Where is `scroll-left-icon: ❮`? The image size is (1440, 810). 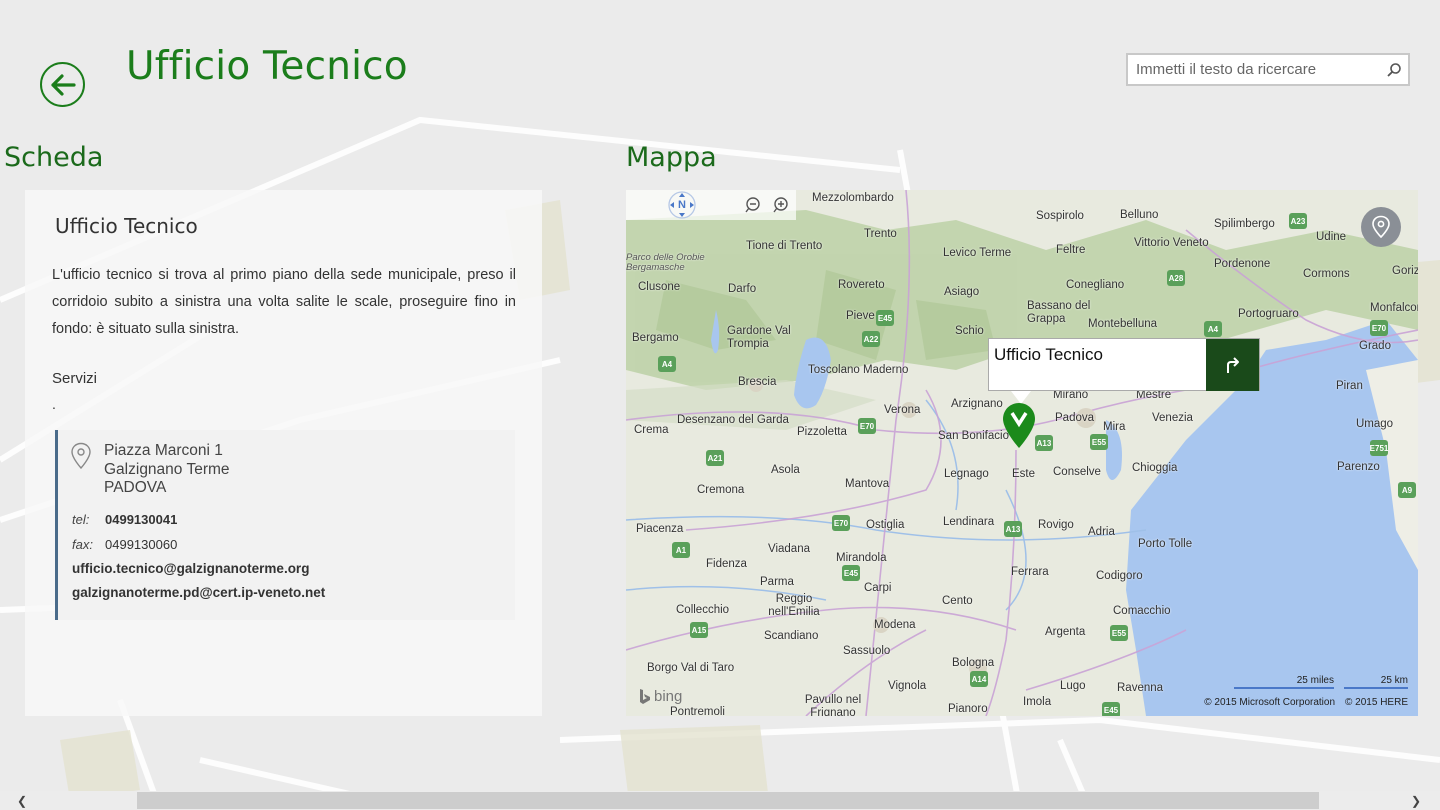 scroll-left-icon: ❮ is located at coordinates (22, 800).